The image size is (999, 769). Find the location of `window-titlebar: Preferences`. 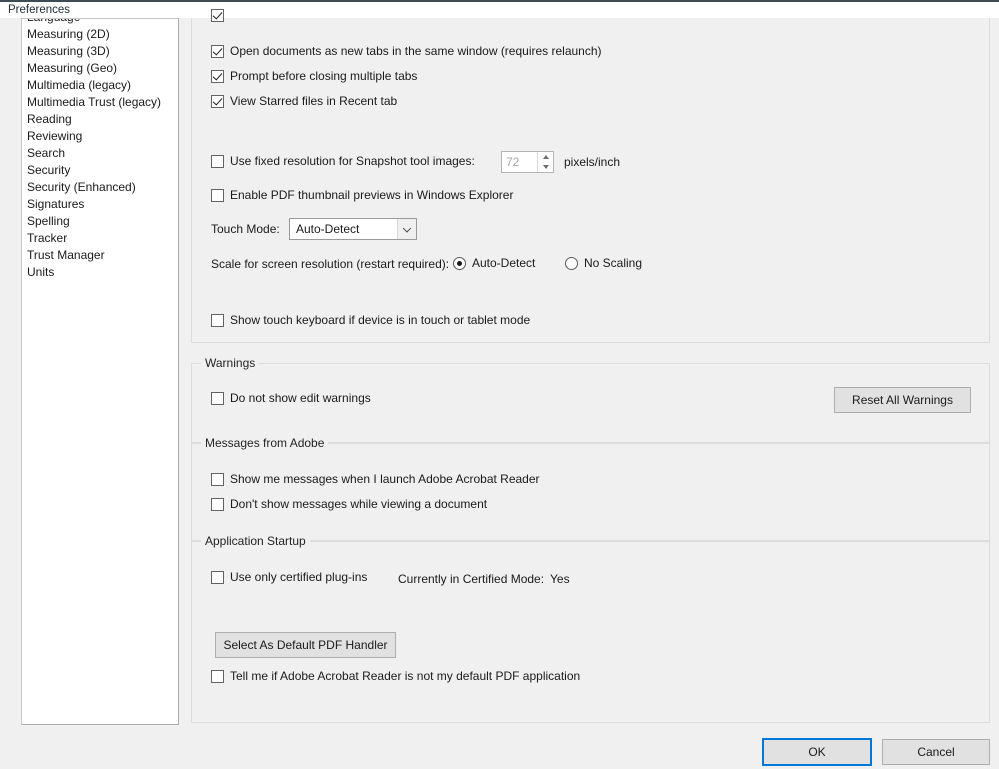

window-titlebar: Preferences is located at coordinates (499, 9).